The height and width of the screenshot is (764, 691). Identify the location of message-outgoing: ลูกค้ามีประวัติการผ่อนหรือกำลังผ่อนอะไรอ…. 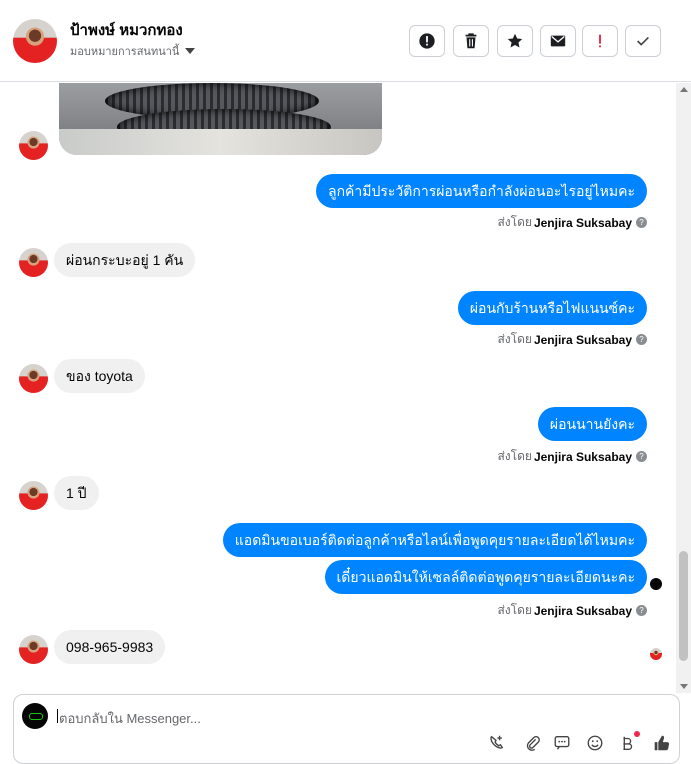
(481, 191).